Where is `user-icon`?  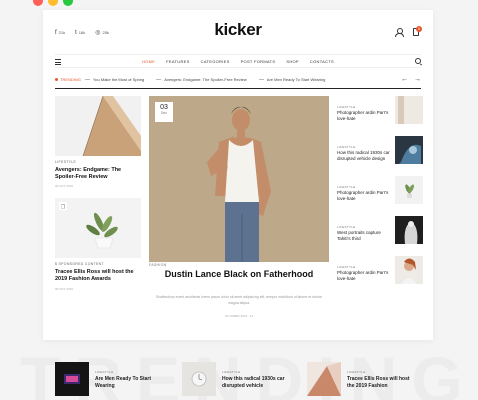
user-icon is located at coordinates (399, 32).